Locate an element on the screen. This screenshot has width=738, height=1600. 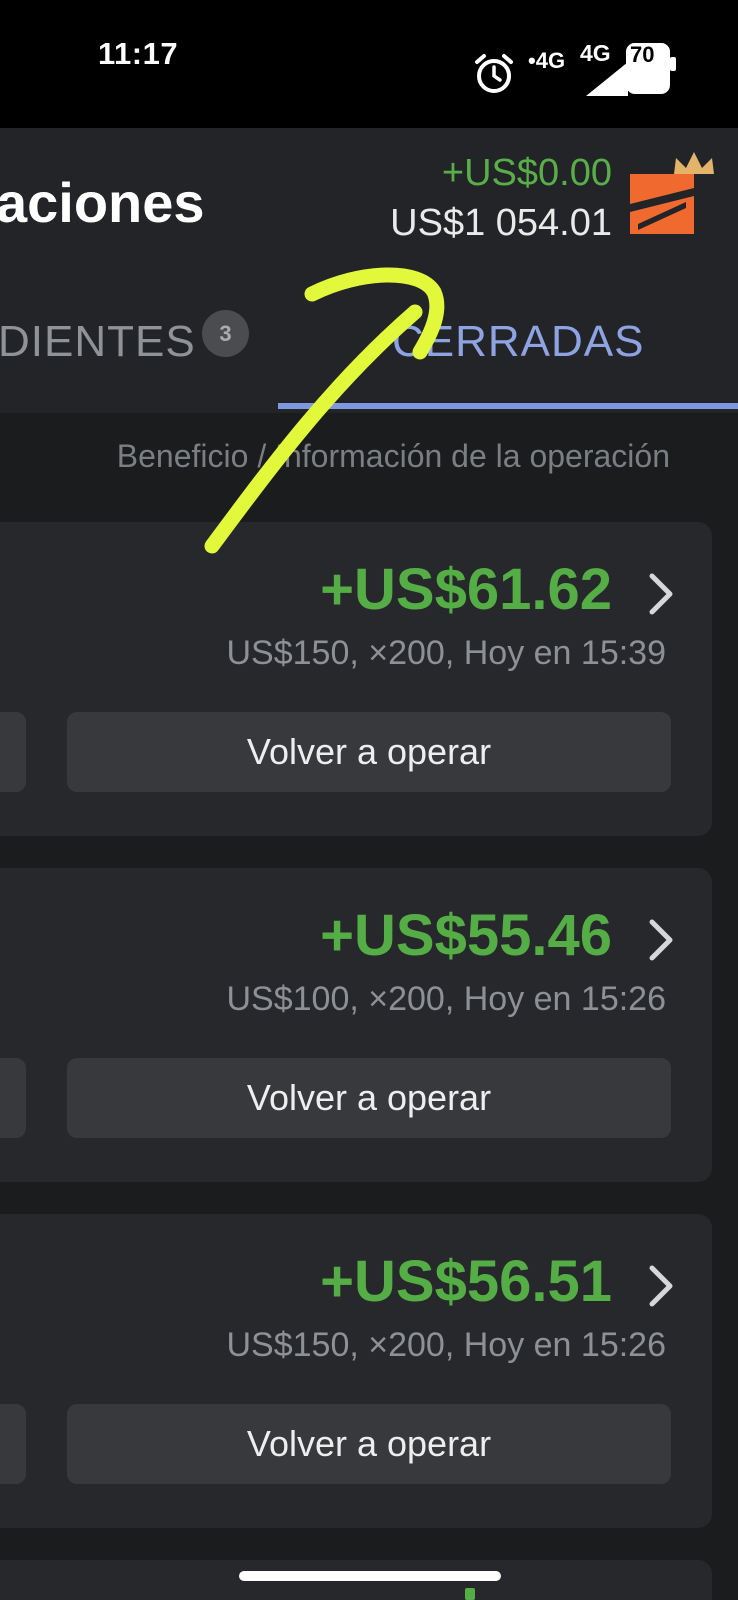
trade-profit: +US$56.51 is located at coordinates (466, 1281).